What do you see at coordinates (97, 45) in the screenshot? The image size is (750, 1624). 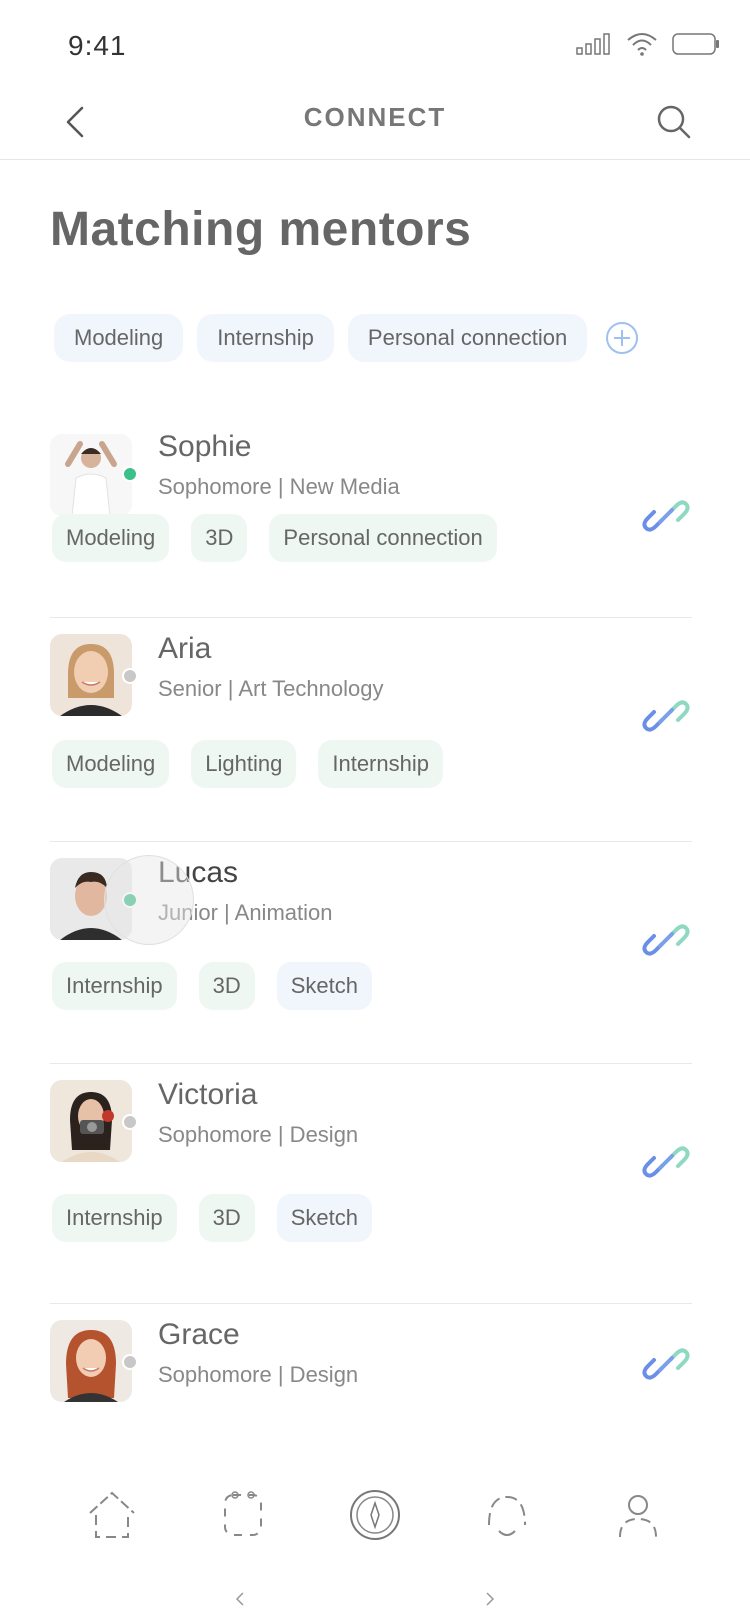 I see `status-time: 9:41` at bounding box center [97, 45].